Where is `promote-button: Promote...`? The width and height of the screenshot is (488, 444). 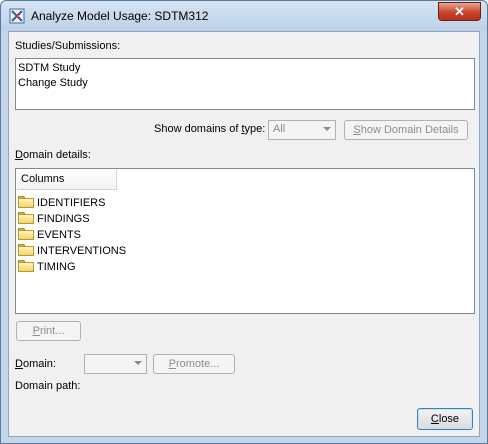
promote-button: Promote... is located at coordinates (194, 364).